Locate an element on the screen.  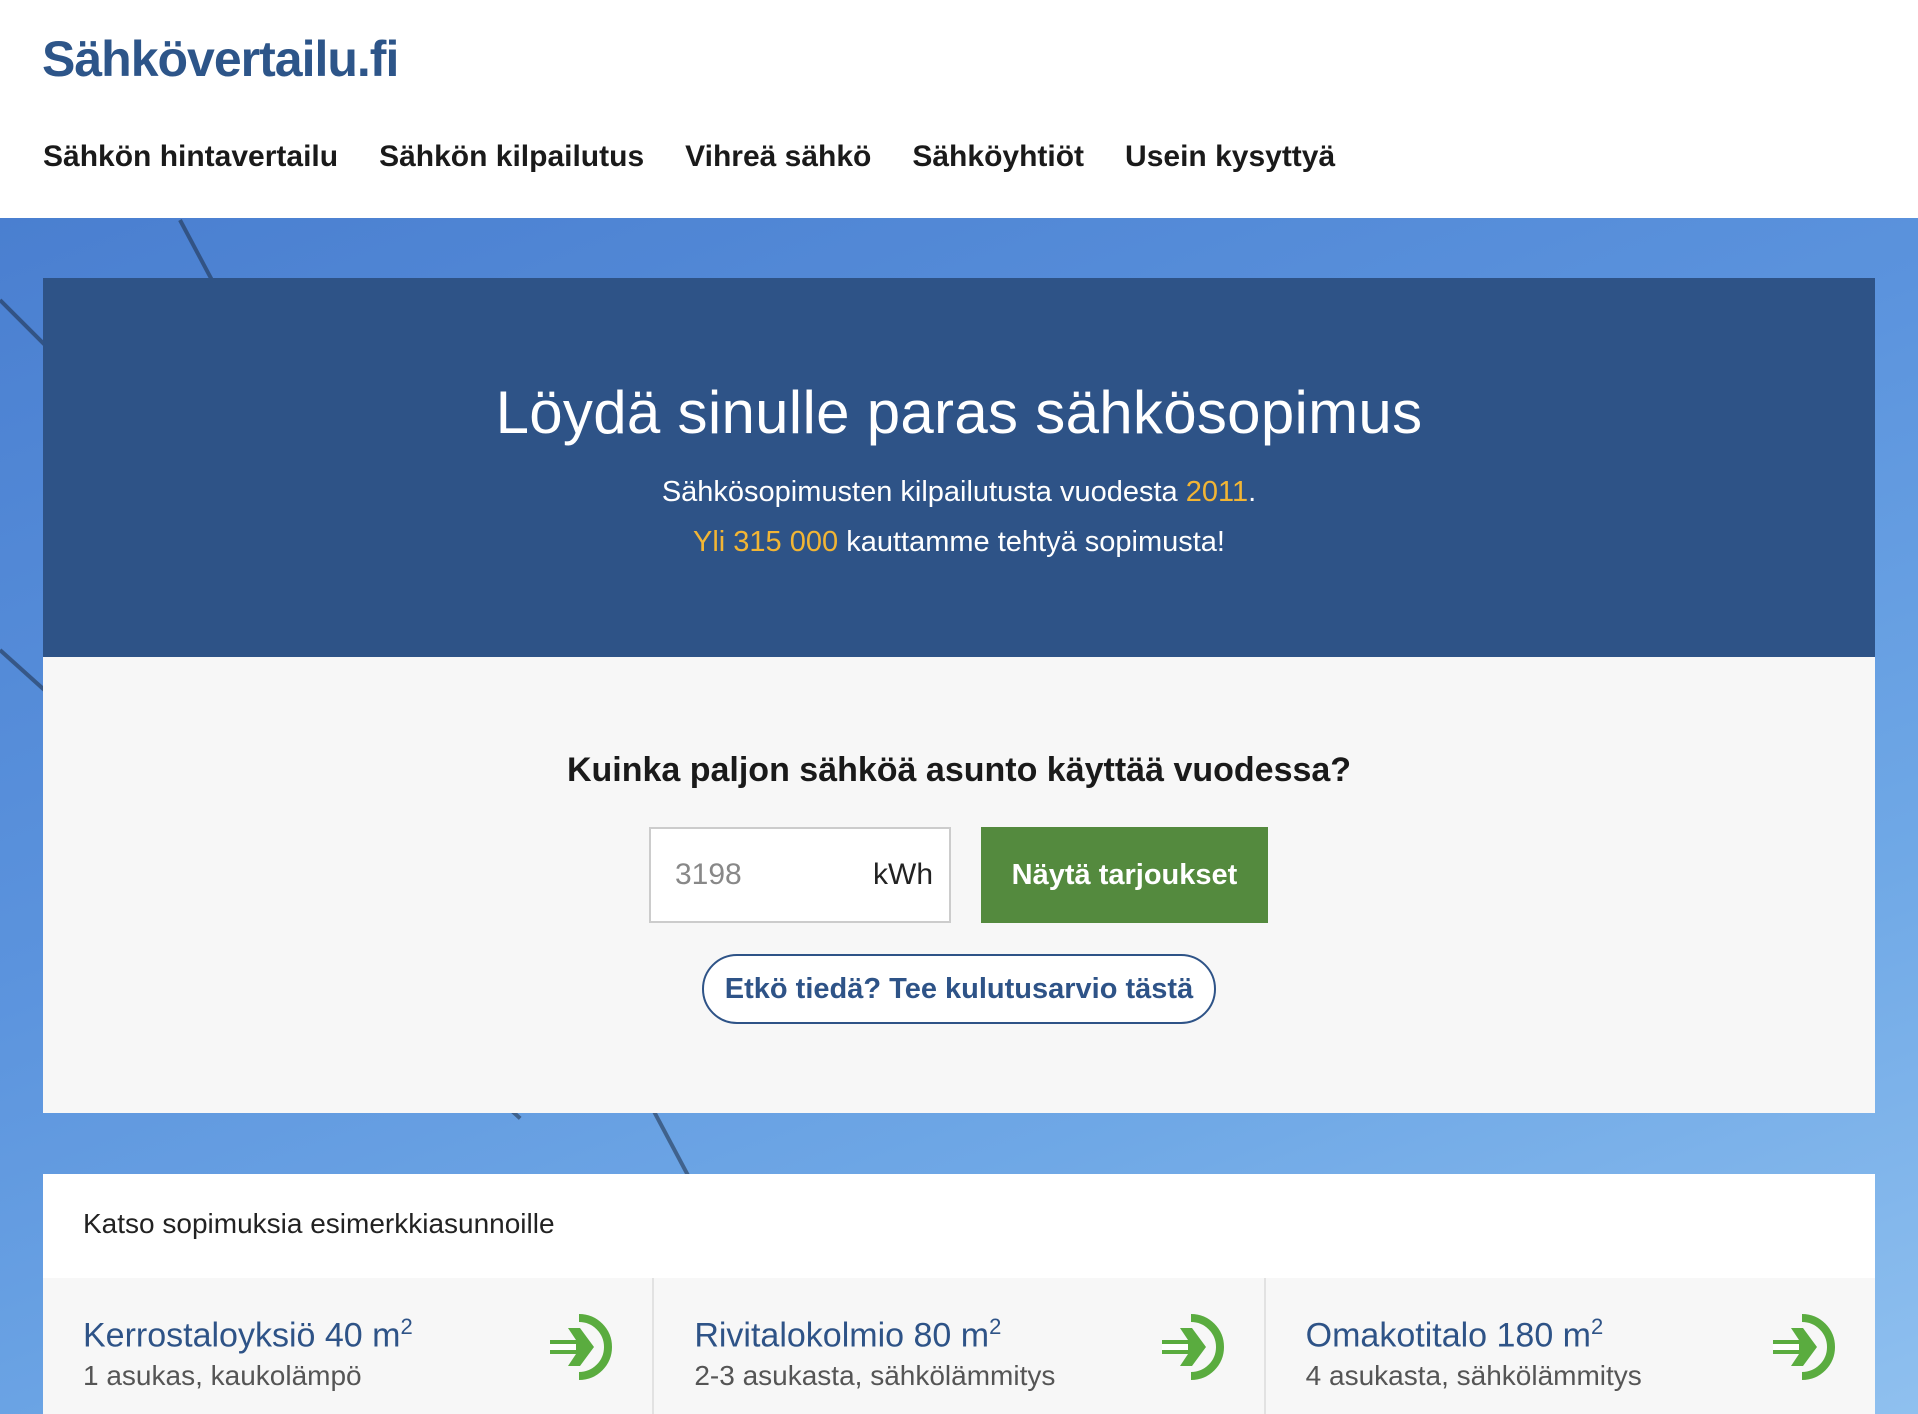
consumption-form-row: kWh Näytä tarjoukset is located at coordinates (958, 875).